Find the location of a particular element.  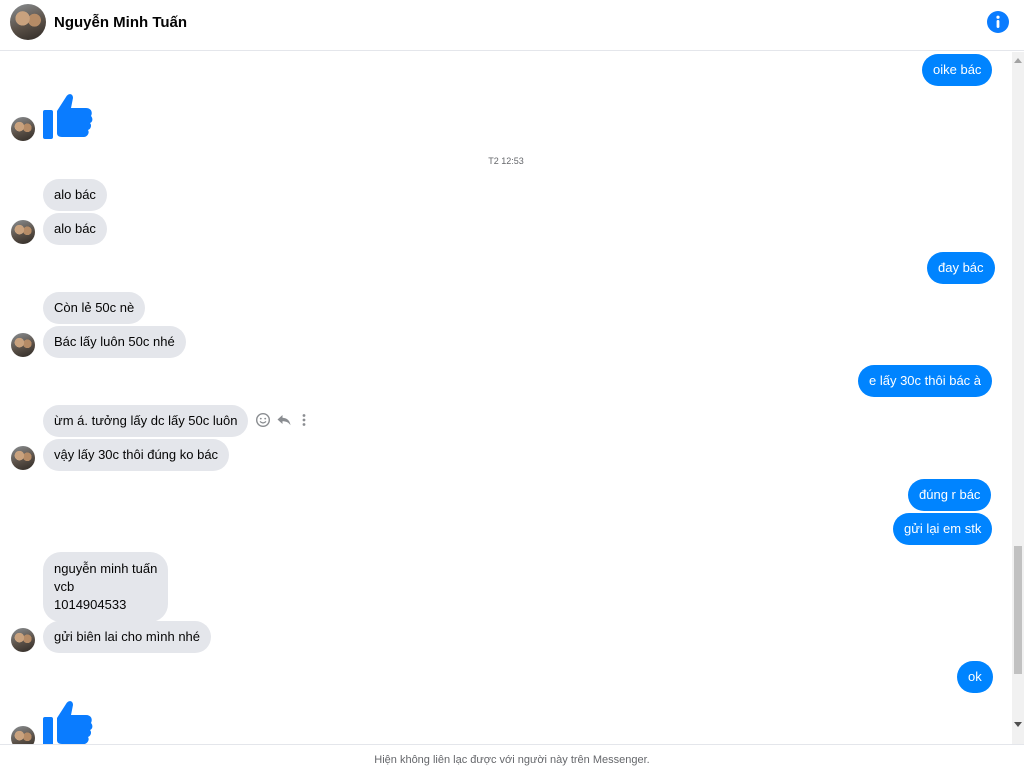

message-line: vcb is located at coordinates (64, 586).